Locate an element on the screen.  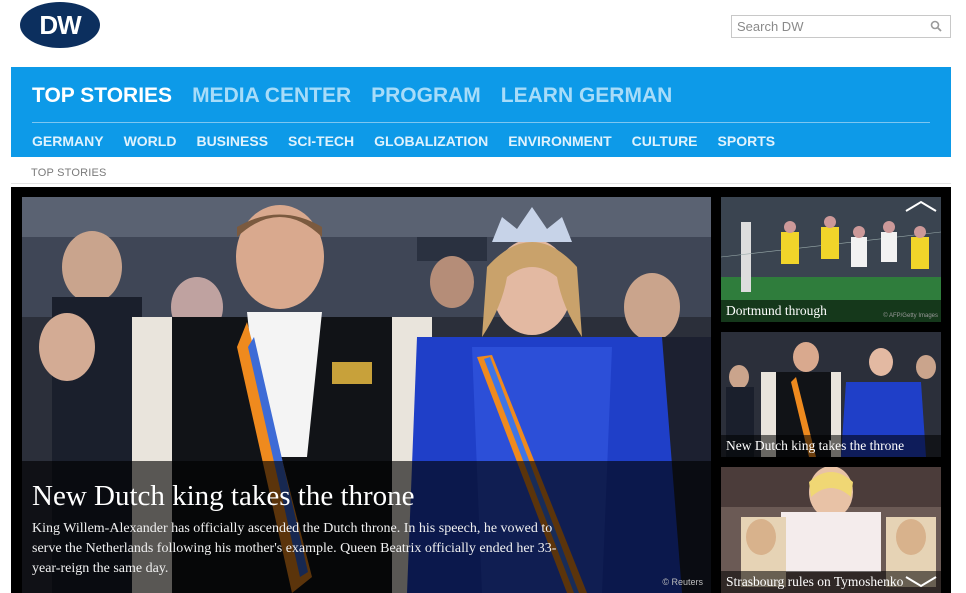
nav-globalization: GLOBALIZATION is located at coordinates (431, 141).